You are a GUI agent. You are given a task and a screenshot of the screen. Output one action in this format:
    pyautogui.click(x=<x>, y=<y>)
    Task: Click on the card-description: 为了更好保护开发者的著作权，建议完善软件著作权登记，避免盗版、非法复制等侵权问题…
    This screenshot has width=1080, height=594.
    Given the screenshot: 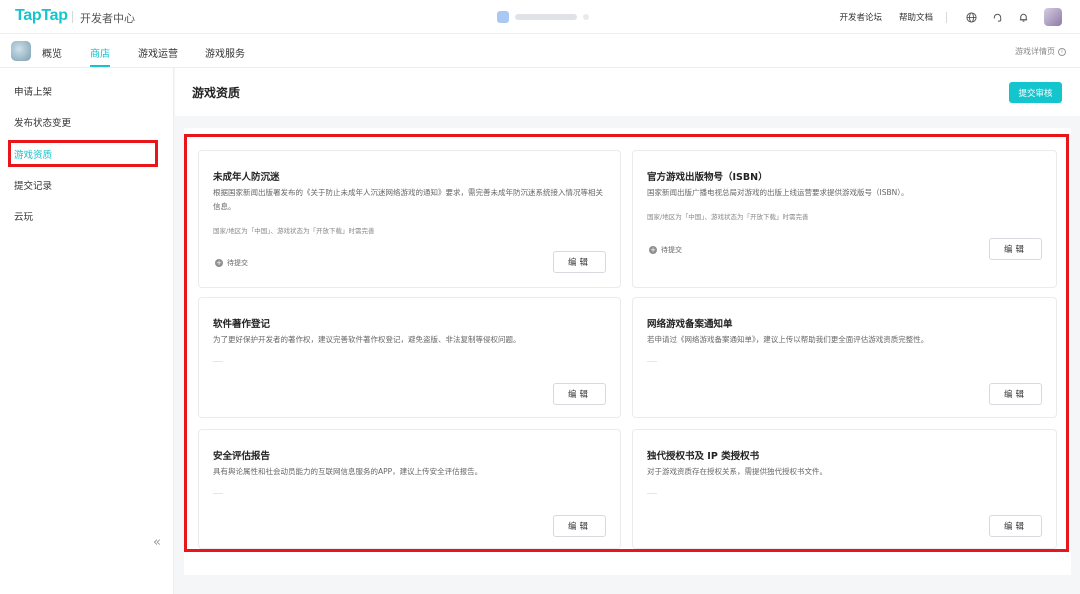 What is the action you would take?
    pyautogui.click(x=367, y=339)
    